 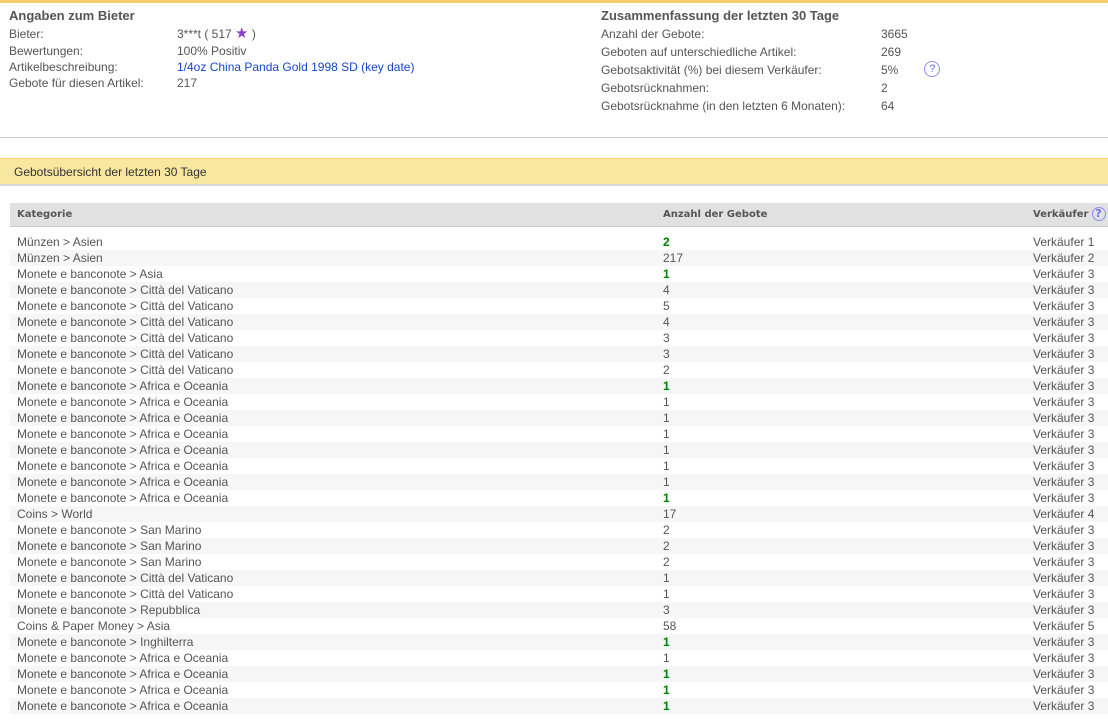 I want to click on bids-label: Gebote für diesen Artikel:, so click(x=76, y=83).